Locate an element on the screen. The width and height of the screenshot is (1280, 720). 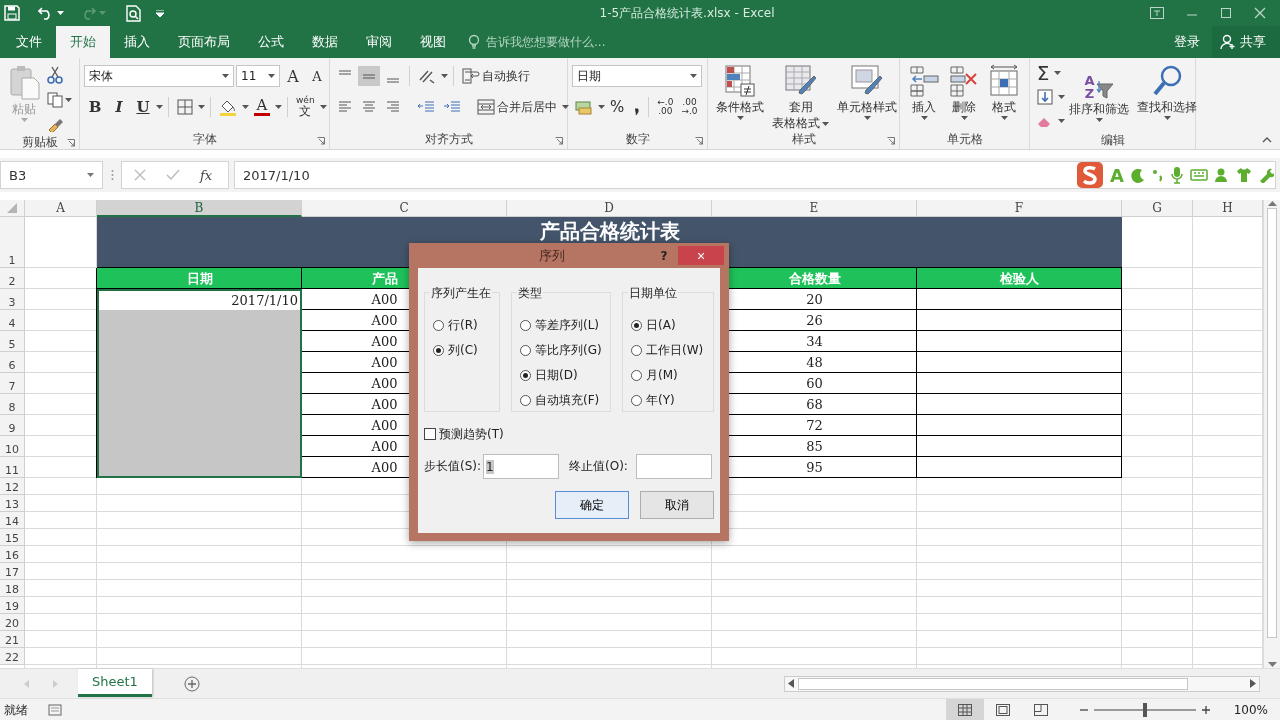
borders-icon is located at coordinates (185, 107).